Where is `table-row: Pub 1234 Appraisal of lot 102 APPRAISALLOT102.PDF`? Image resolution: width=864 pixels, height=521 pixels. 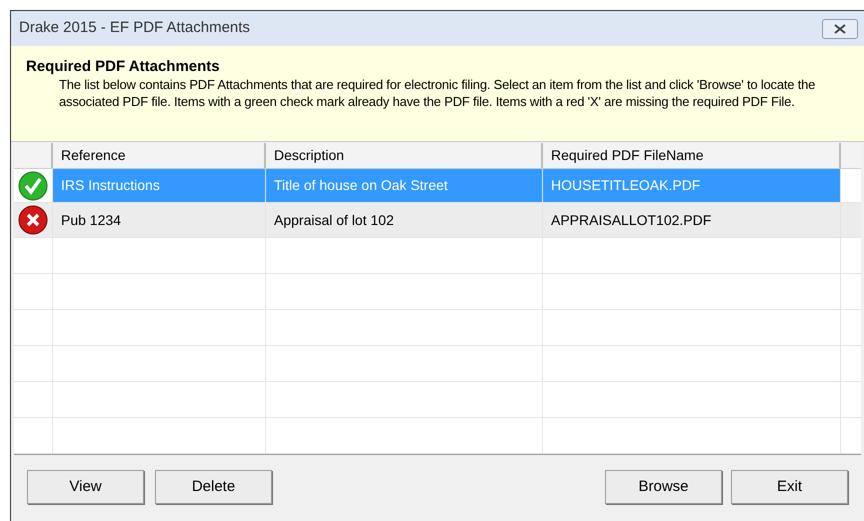 table-row: Pub 1234 Appraisal of lot 102 APPRAISALLOT102.PDF is located at coordinates (437, 220).